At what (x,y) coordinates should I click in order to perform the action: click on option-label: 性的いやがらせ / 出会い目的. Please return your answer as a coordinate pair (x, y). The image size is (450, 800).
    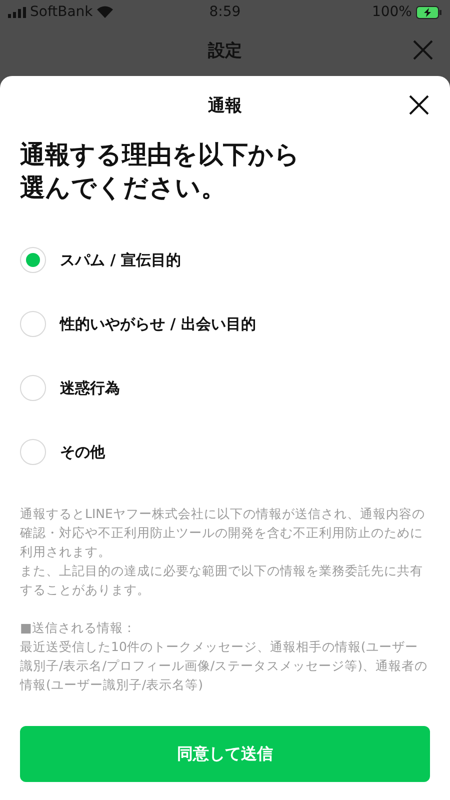
    Looking at the image, I should click on (158, 324).